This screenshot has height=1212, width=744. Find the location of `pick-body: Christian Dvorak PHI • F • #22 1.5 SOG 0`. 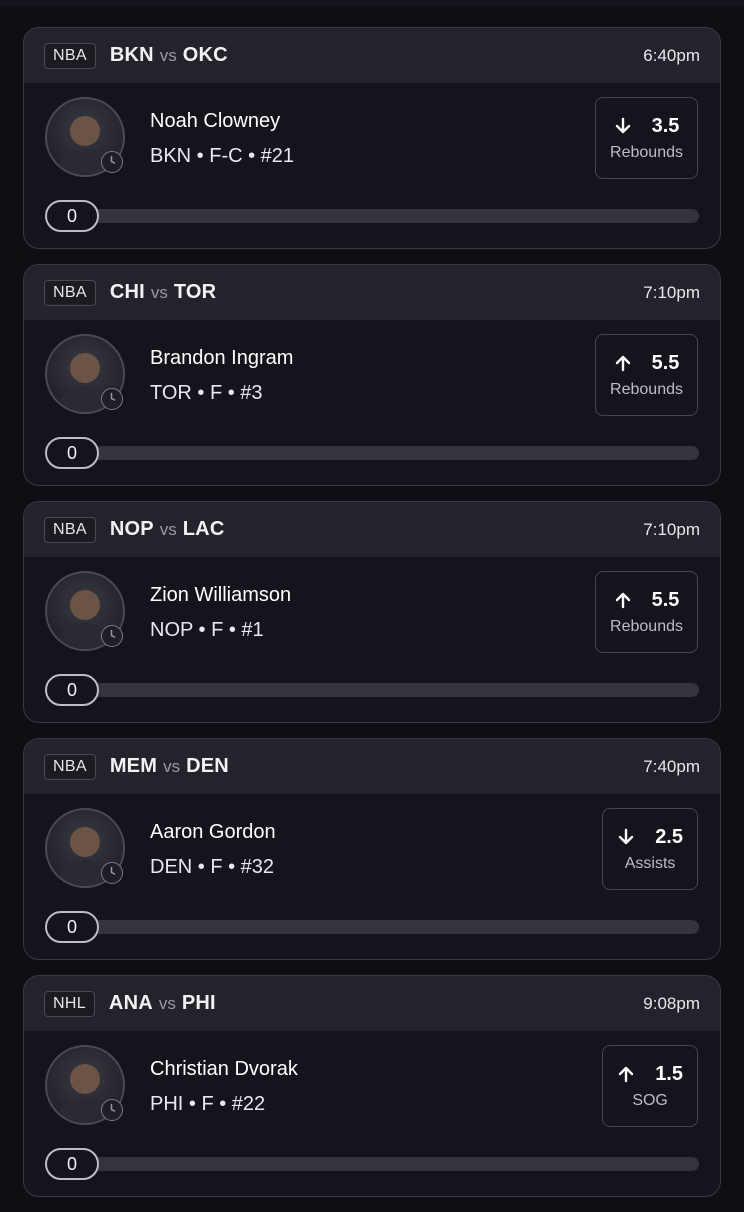

pick-body: Christian Dvorak PHI • F • #22 1.5 SOG 0 is located at coordinates (372, 1113).